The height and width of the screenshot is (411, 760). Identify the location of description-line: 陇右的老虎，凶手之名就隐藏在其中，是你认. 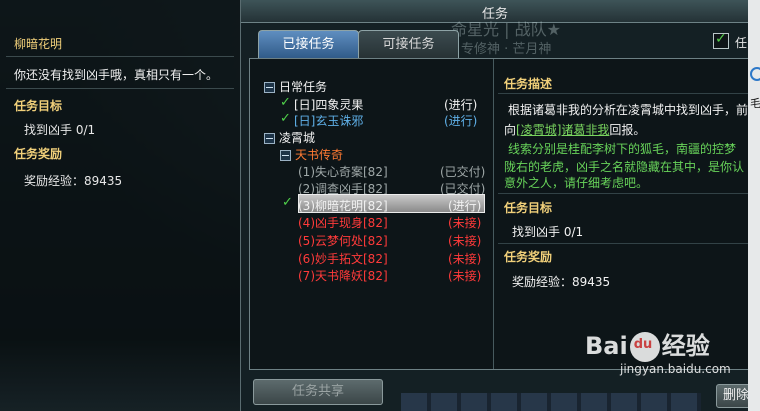
(624, 167).